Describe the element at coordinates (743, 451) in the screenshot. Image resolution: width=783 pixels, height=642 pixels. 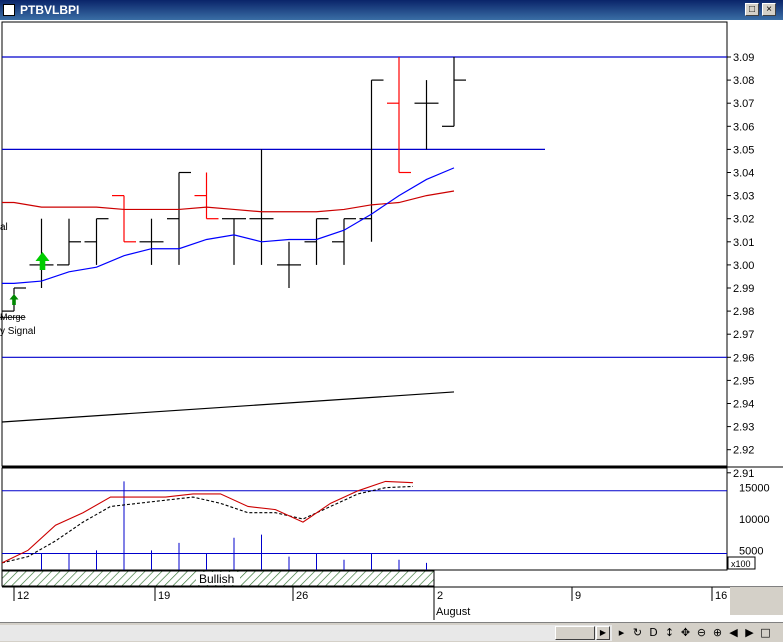
I see `y-tick-label: 2.92` at that location.